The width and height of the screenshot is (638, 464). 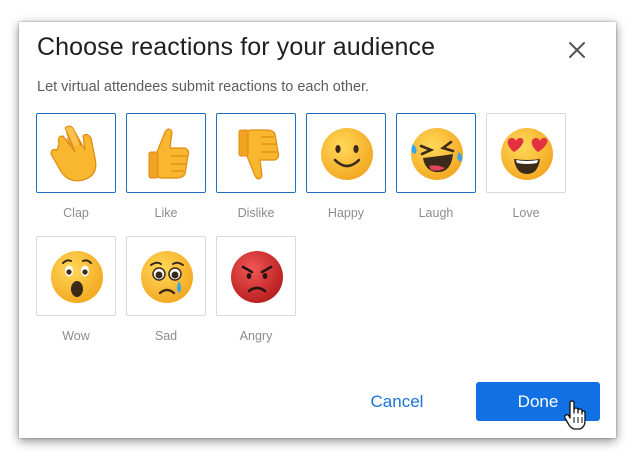 I want to click on reaction-tile-love, so click(x=526, y=153).